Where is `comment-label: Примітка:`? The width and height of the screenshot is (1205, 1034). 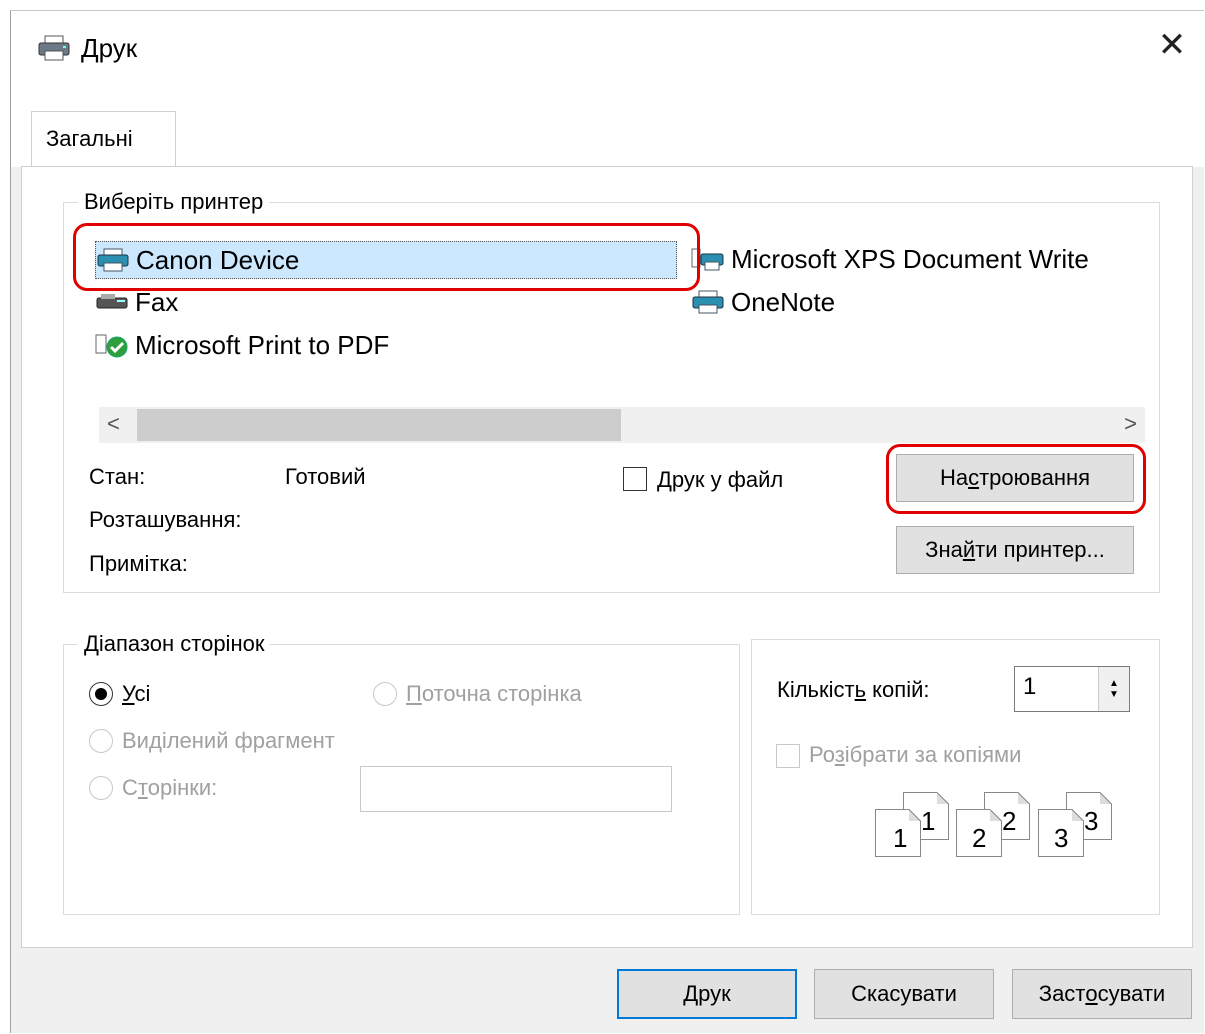 comment-label: Примітка: is located at coordinates (138, 563).